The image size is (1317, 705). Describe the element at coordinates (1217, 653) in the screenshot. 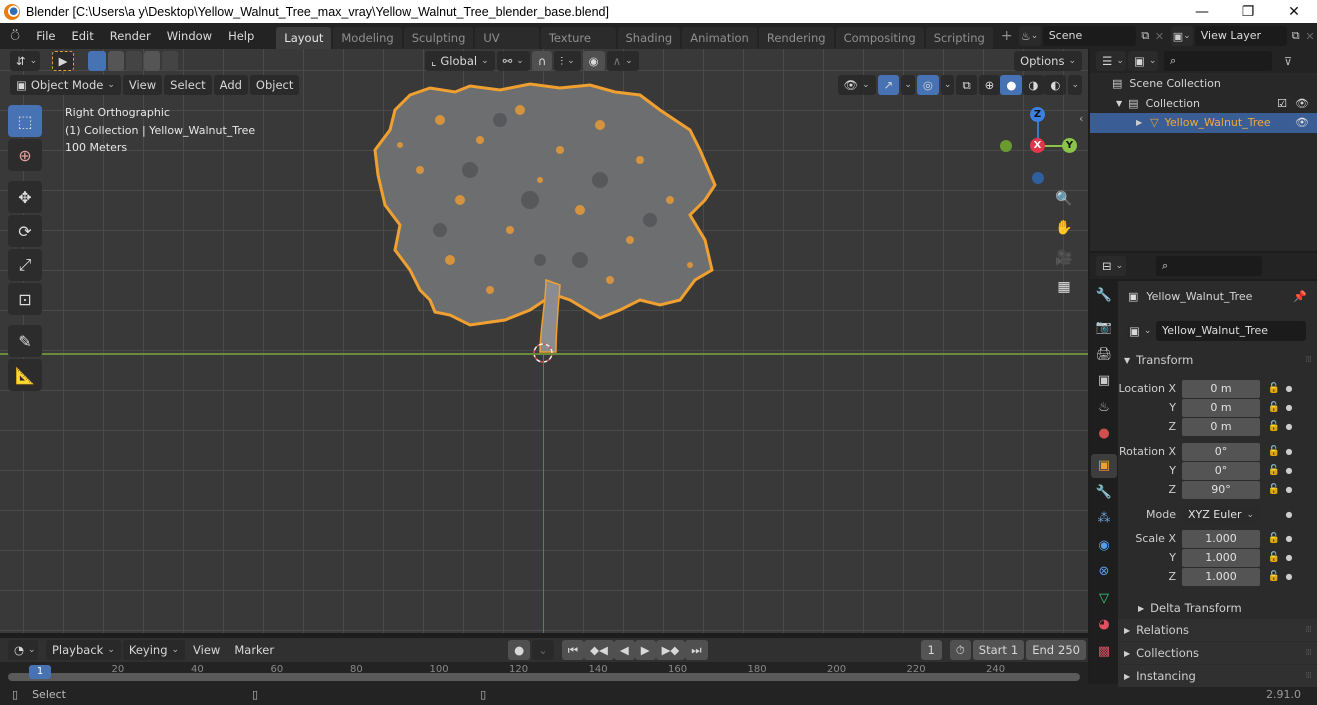

I see `collections-panel: ▶ Collections ⁞⁞⁞` at that location.